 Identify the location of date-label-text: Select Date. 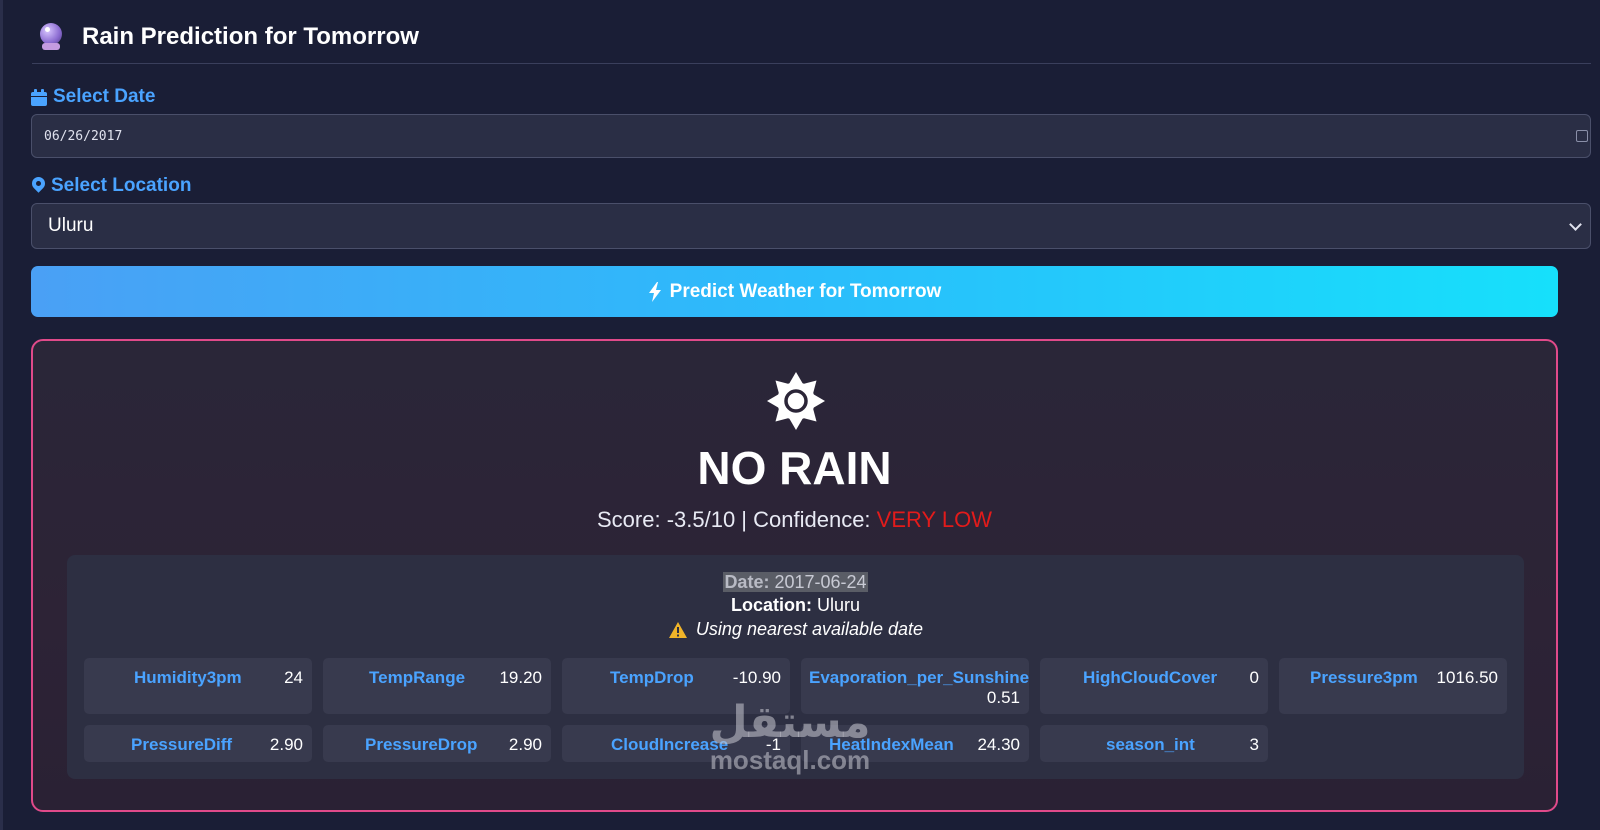
(104, 96).